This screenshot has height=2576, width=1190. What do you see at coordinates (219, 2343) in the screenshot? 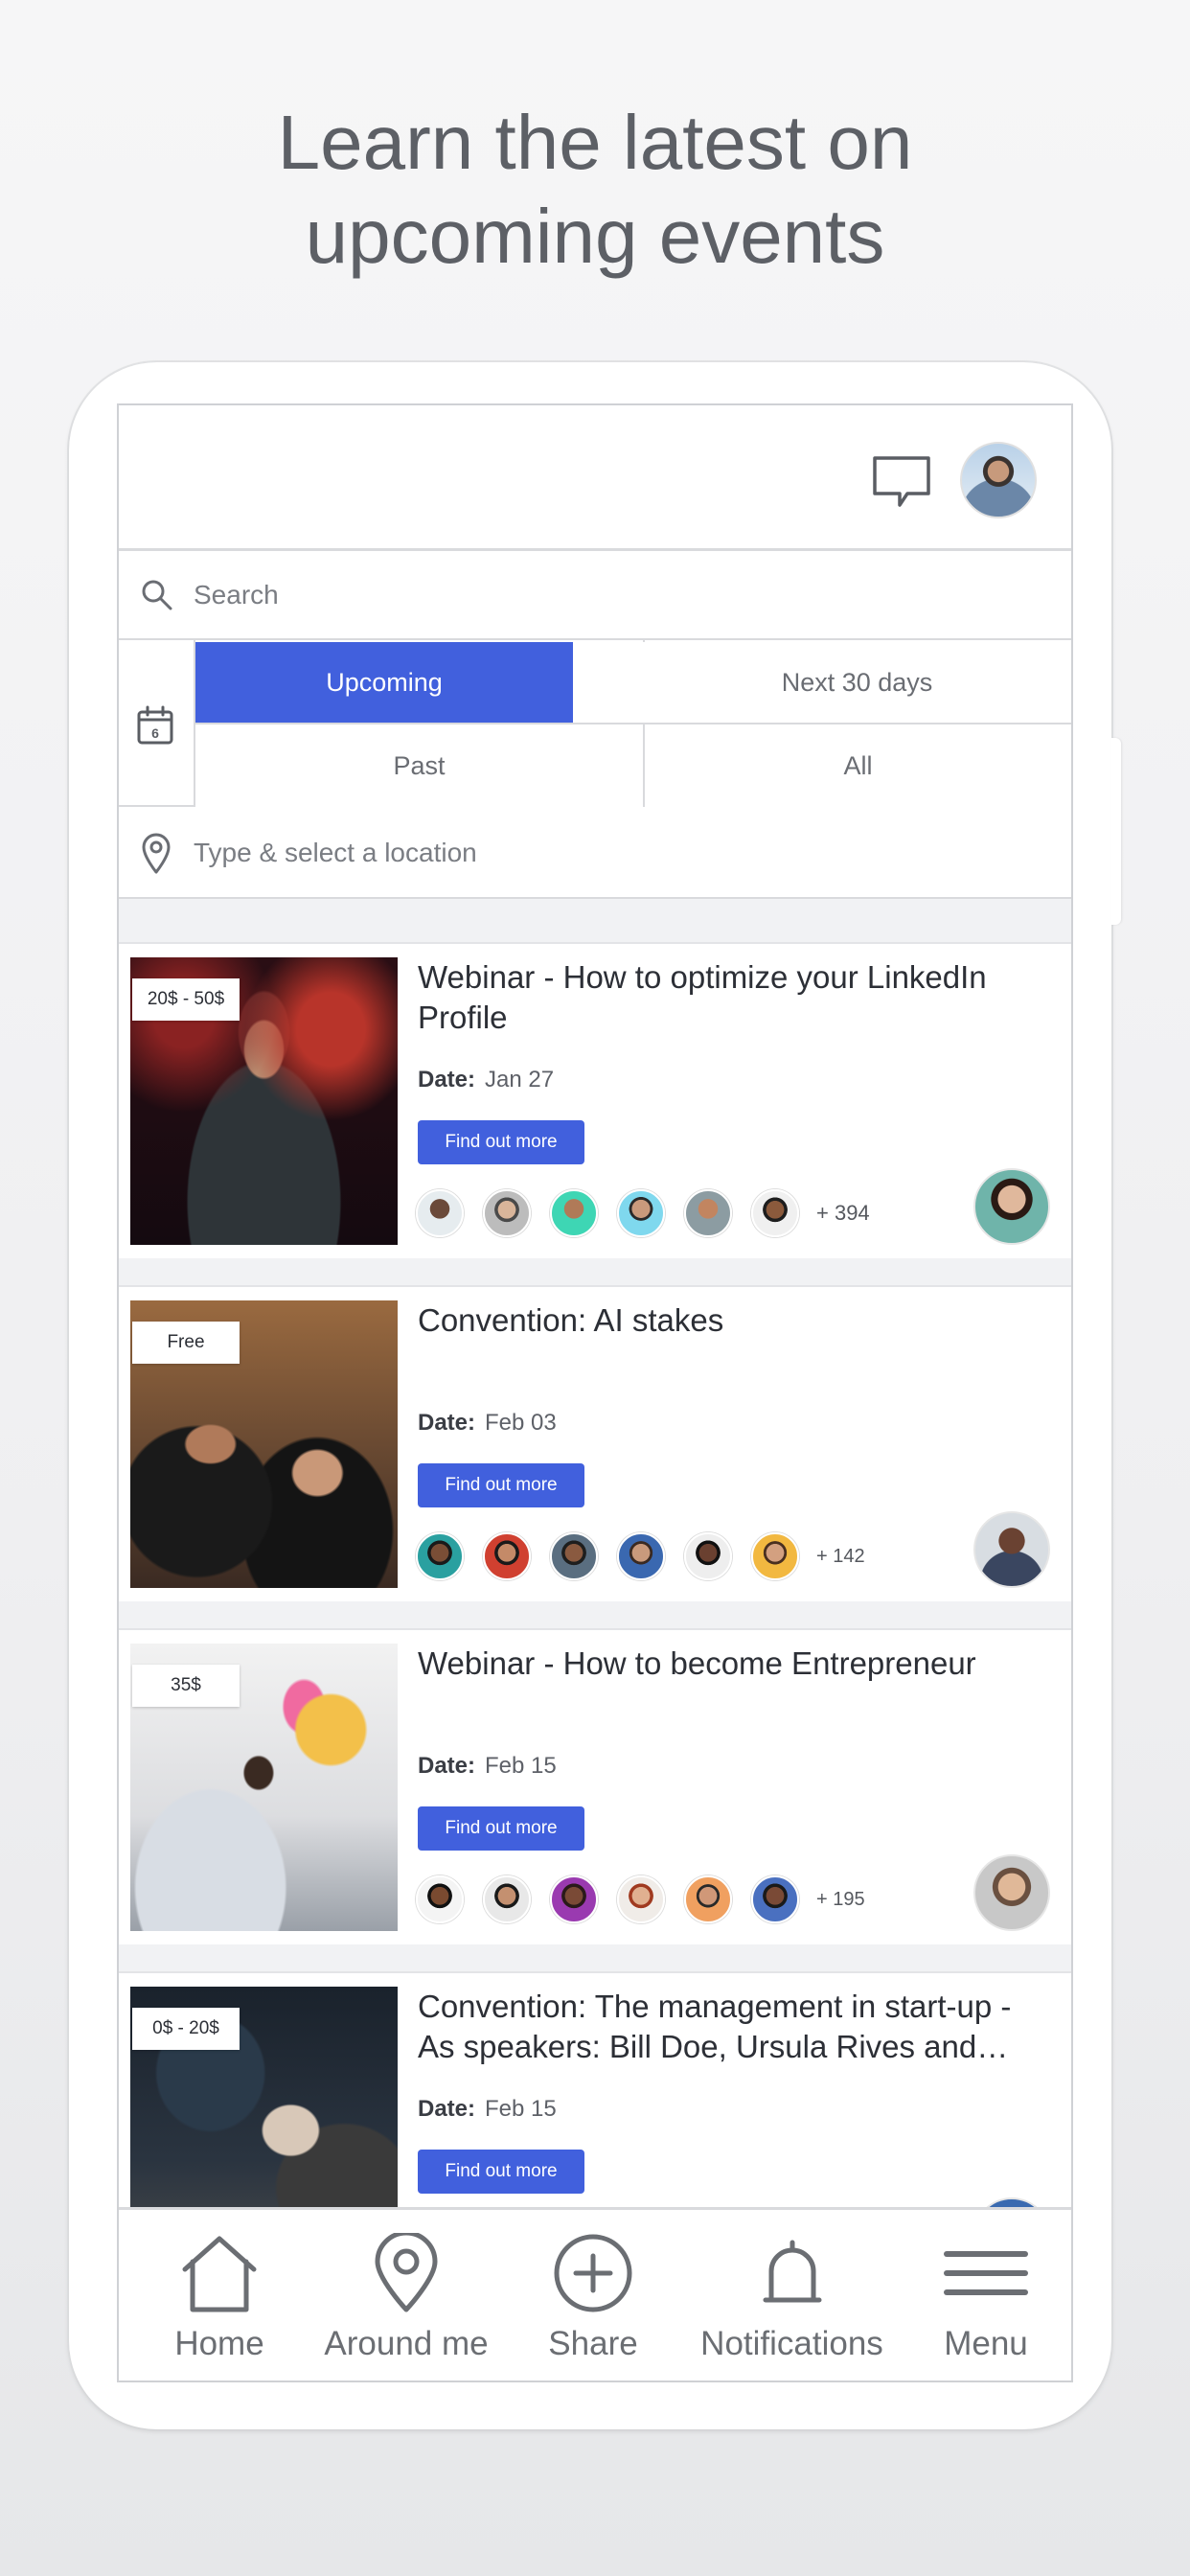
I see `tab-home-label: Home` at bounding box center [219, 2343].